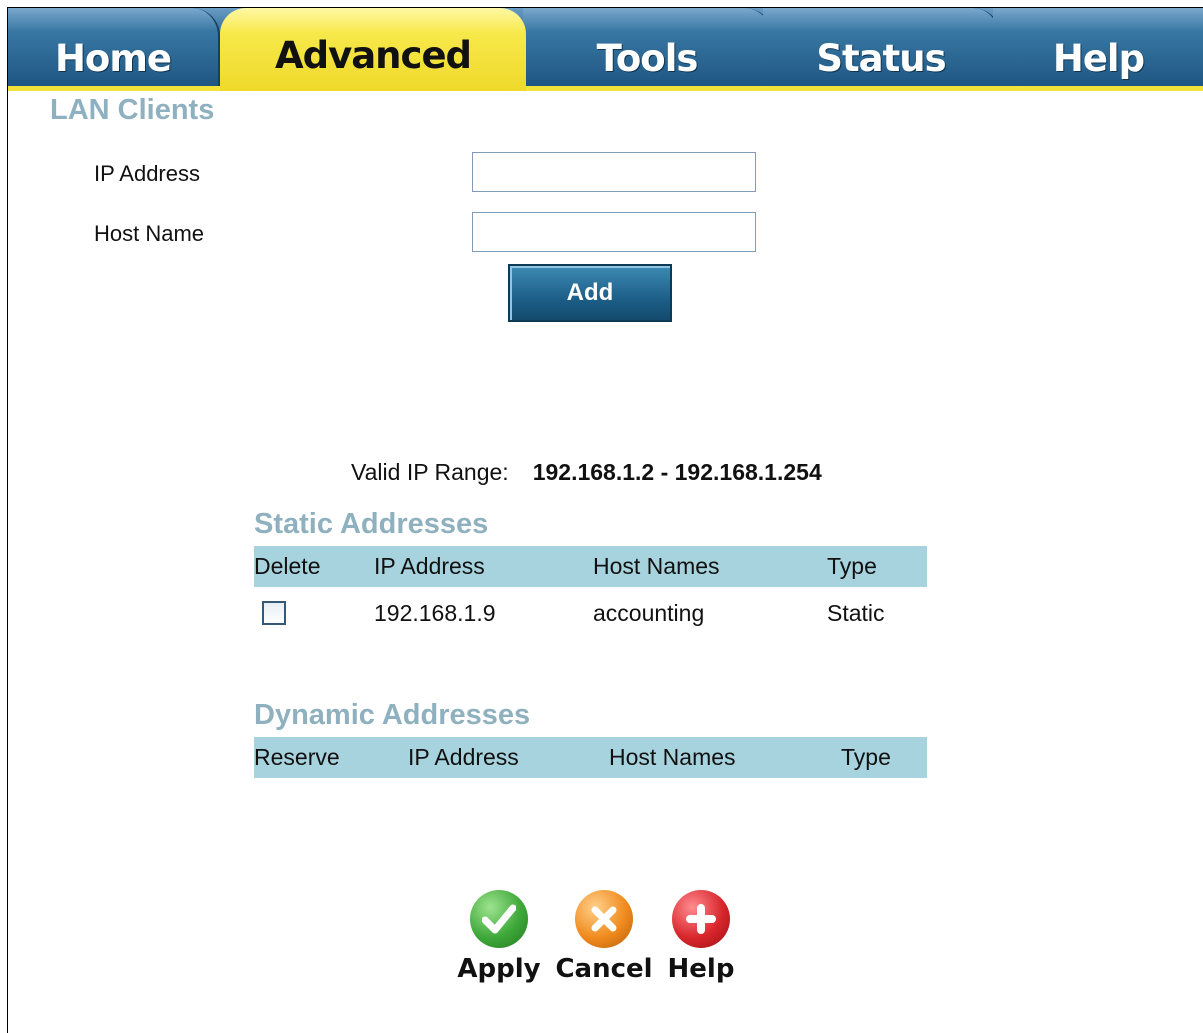 This screenshot has height=1033, width=1203. I want to click on dynamic-table-header: Reserve IP Address Host Names Type, so click(590, 757).